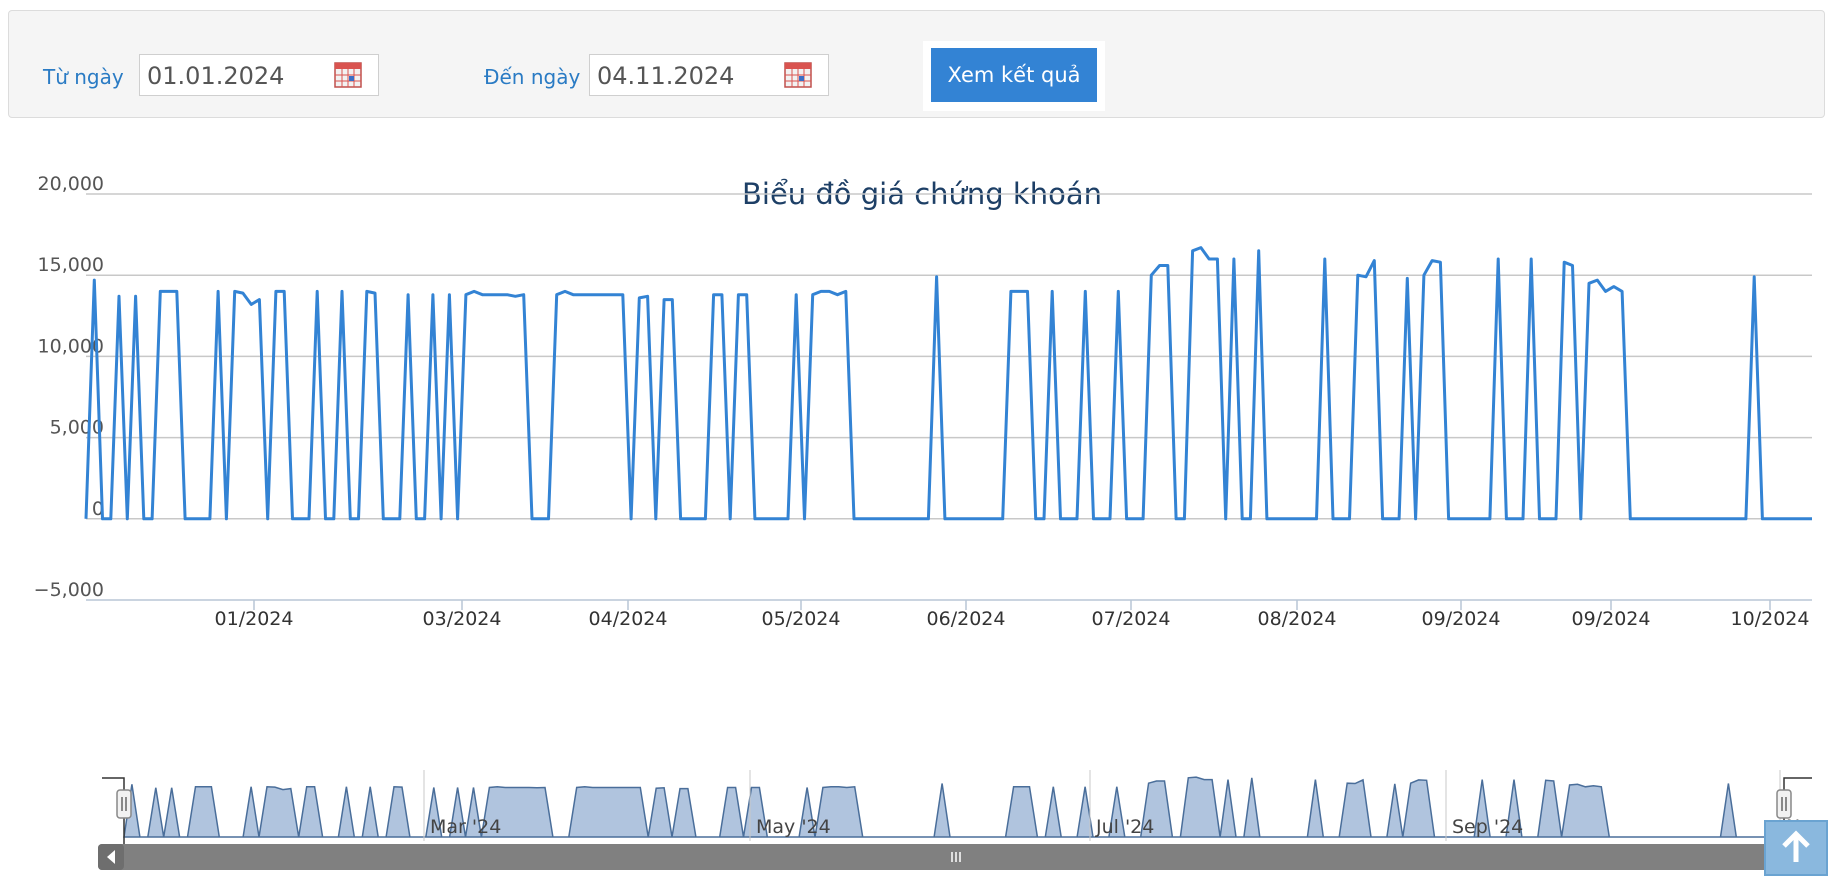 This screenshot has width=1844, height=878. Describe the element at coordinates (69, 590) in the screenshot. I see `y-tick-label: −5,000` at that location.